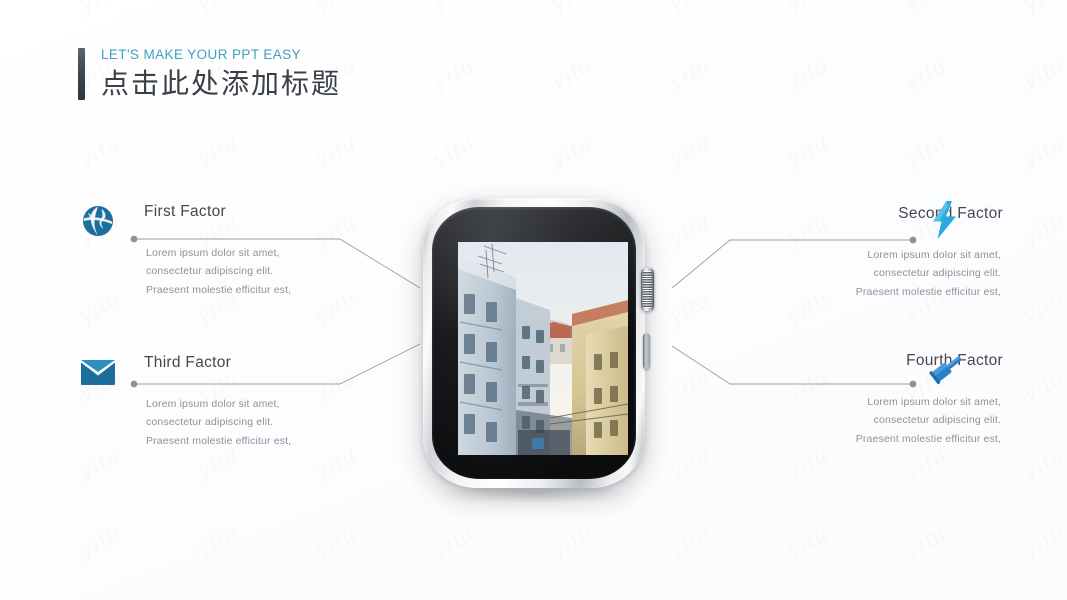 The height and width of the screenshot is (600, 1067). I want to click on watch-screen-photo, so click(543, 348).